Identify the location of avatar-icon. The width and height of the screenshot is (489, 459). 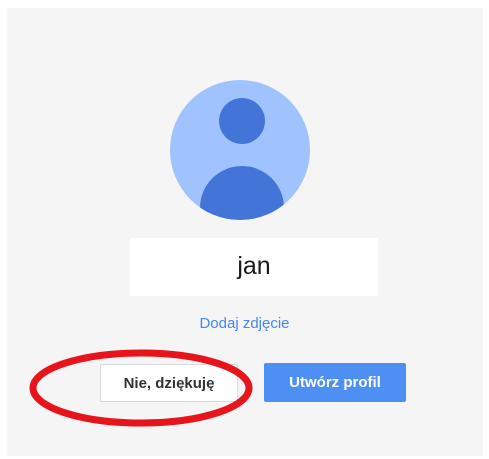
(240, 150).